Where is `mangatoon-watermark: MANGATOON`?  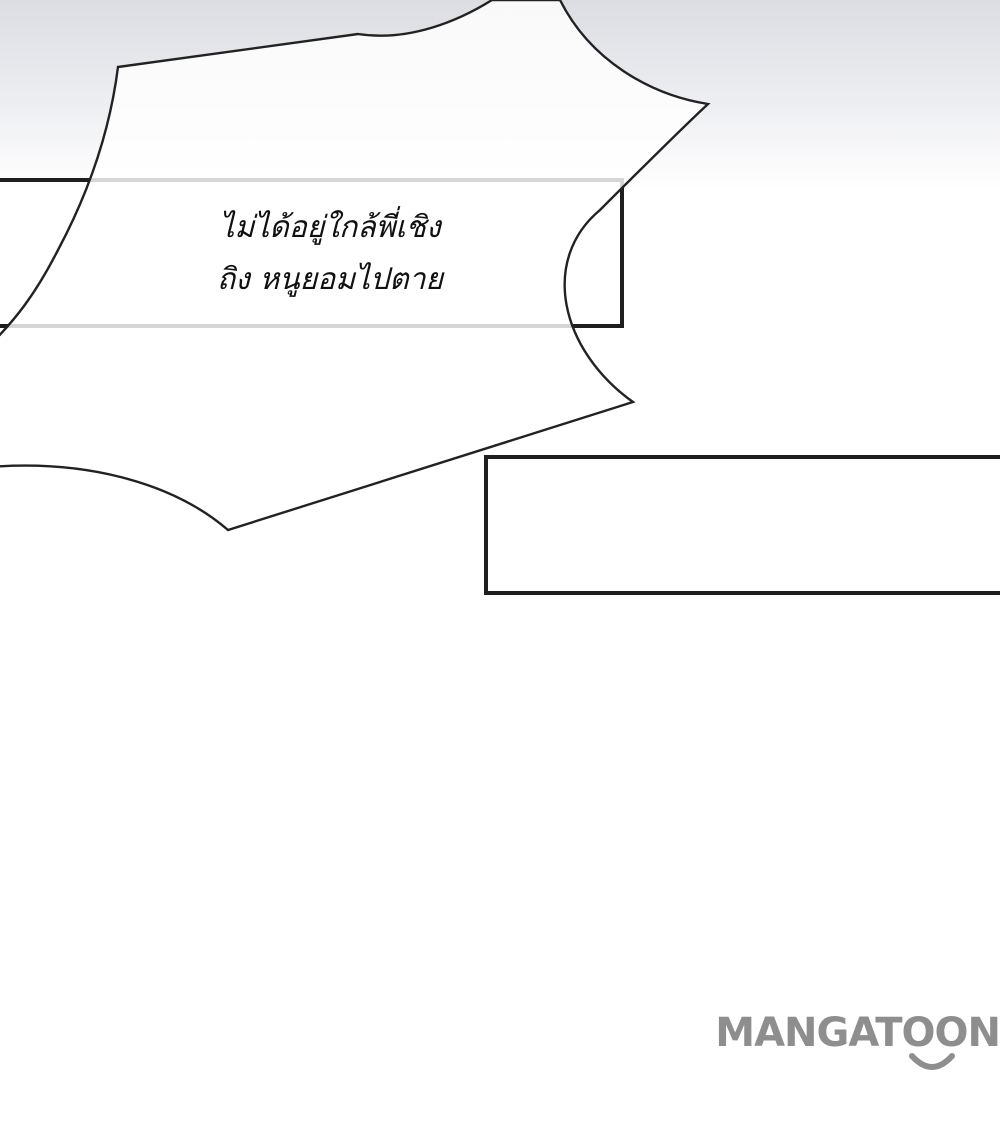 mangatoon-watermark: MANGATOON is located at coordinates (850, 1042).